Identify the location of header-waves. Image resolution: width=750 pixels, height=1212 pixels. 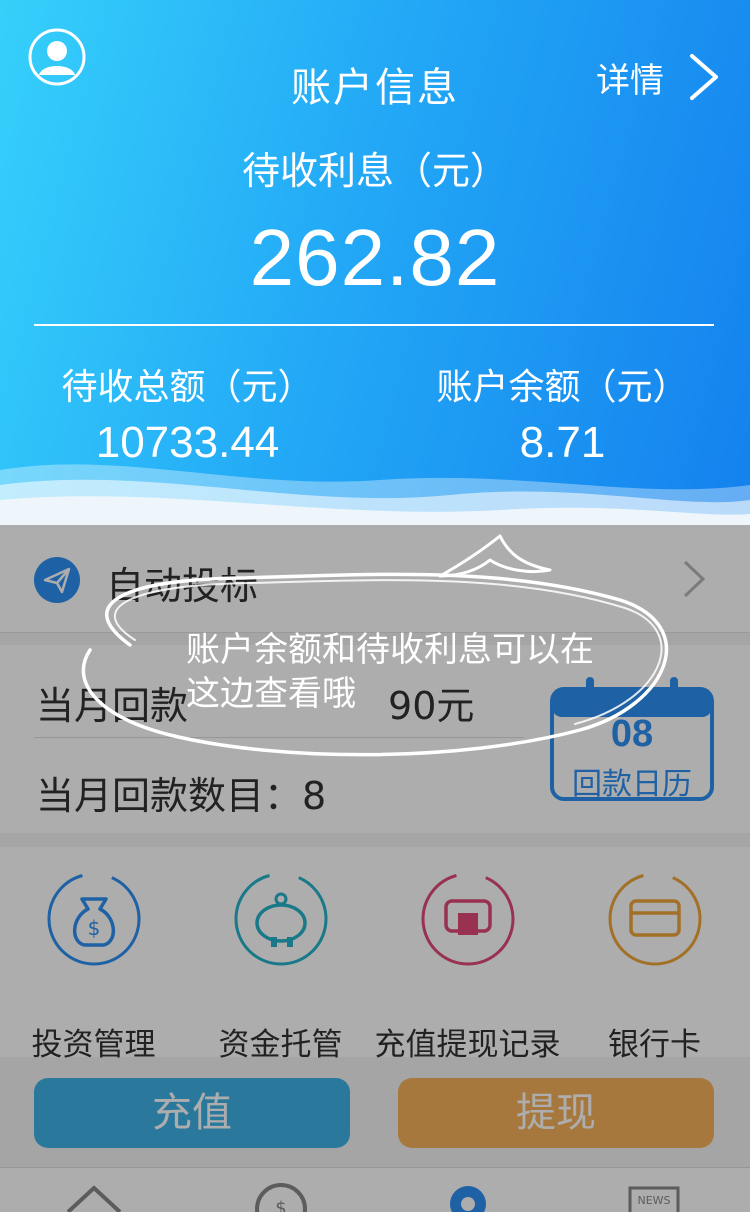
(375, 494).